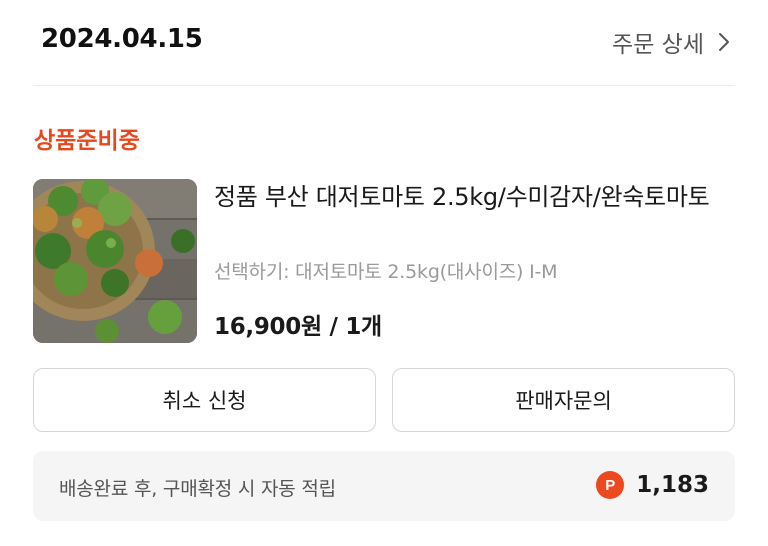 The image size is (768, 546). Describe the element at coordinates (384, 486) in the screenshot. I see `reward-points-bar: 배송완료 후, 구매확정 시 자동 적립 P 1,183` at that location.